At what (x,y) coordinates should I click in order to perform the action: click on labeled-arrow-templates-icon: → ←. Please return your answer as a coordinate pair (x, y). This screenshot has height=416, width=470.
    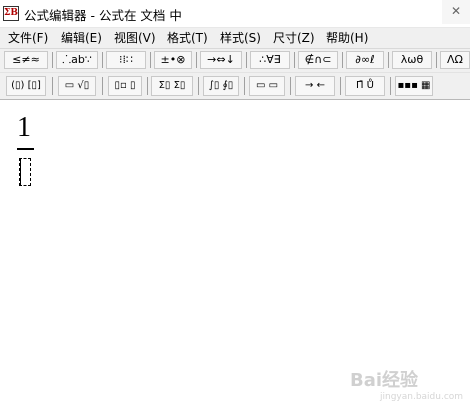
    Looking at the image, I should click on (315, 86).